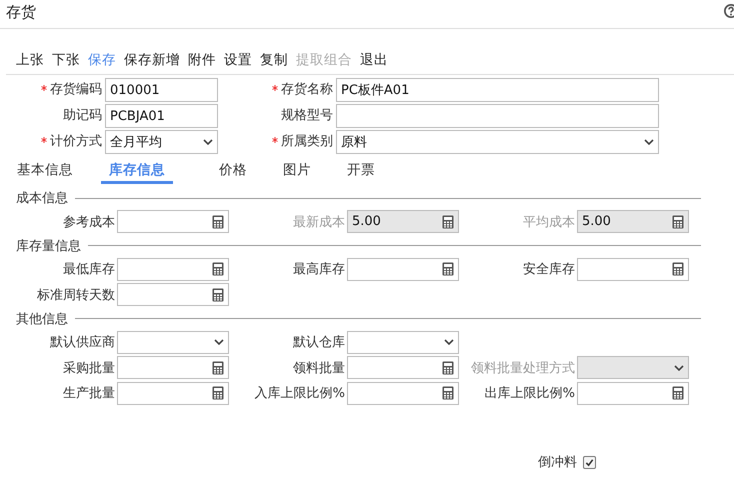 The width and height of the screenshot is (734, 484). I want to click on checkbox, so click(589, 462).